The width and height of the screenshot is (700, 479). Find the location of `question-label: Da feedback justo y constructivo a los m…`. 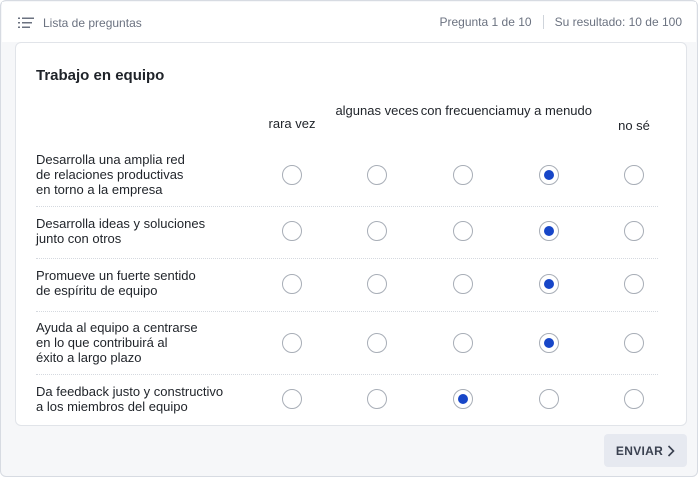

question-label: Da feedback justo y constructivo a los m… is located at coordinates (130, 399).